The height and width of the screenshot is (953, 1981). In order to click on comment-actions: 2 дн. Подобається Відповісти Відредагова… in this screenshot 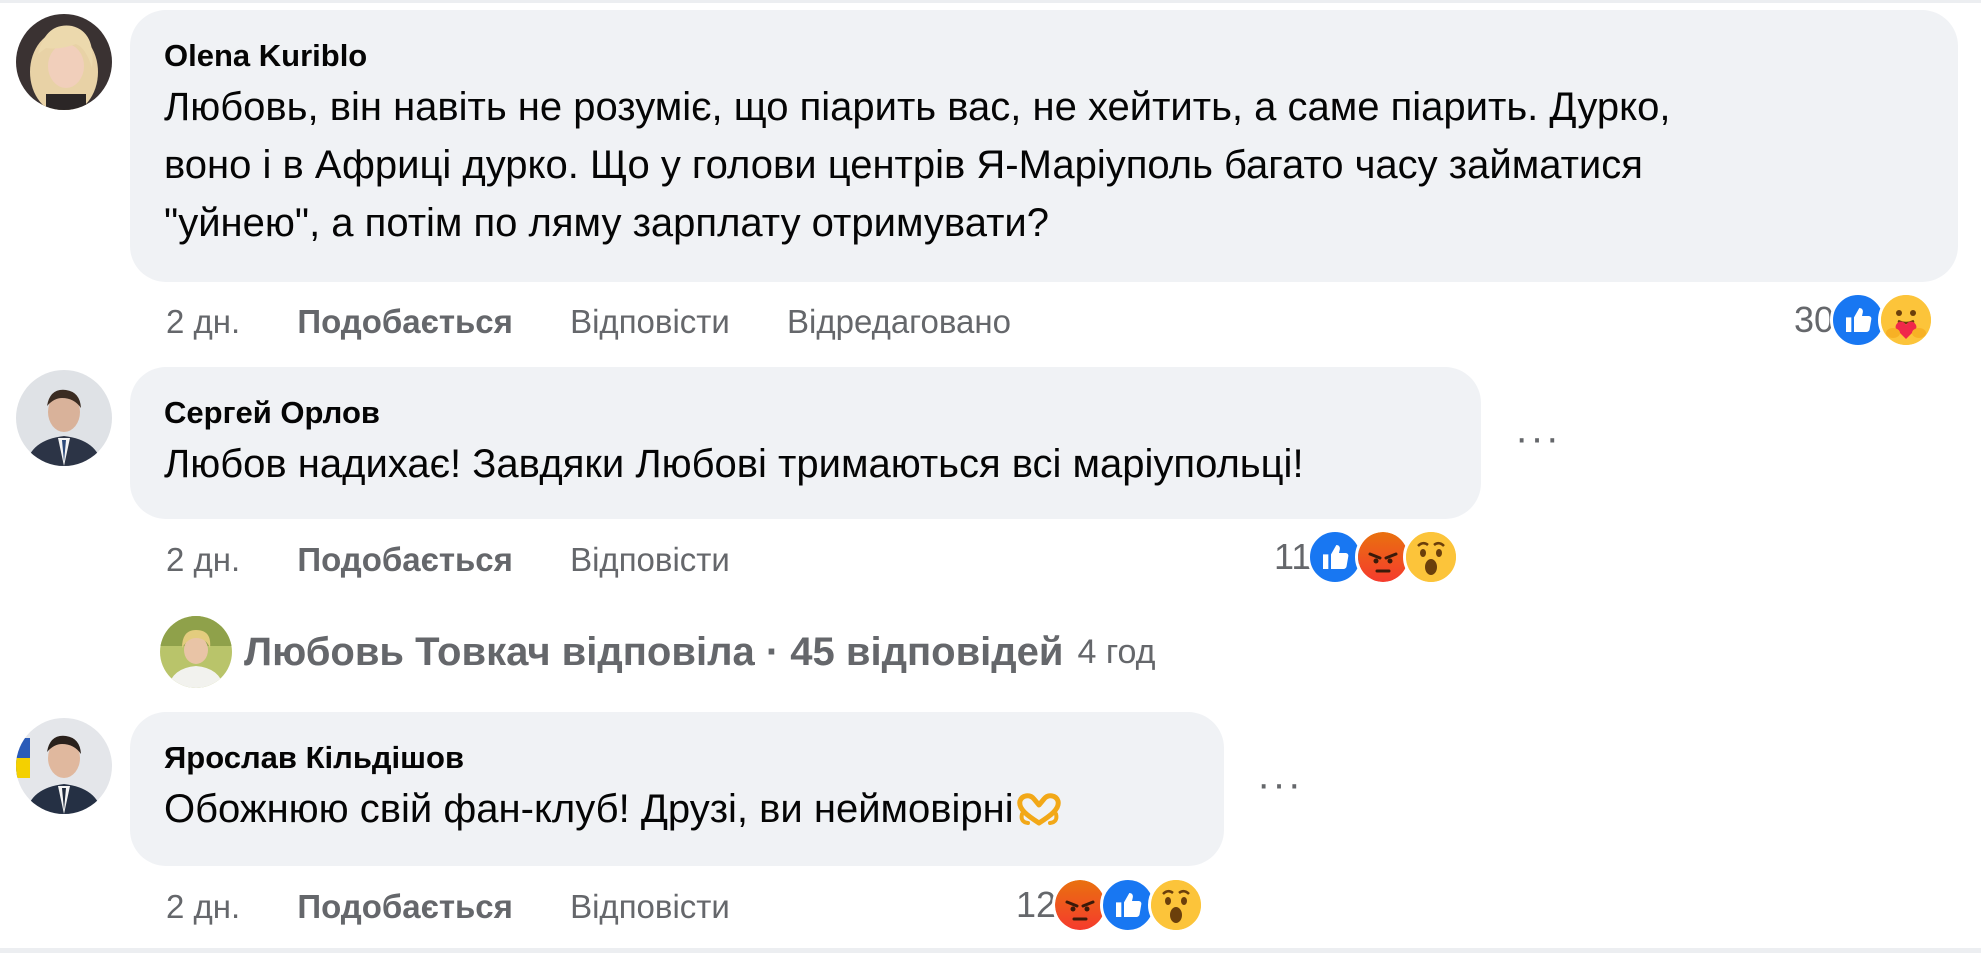, I will do `click(588, 322)`.